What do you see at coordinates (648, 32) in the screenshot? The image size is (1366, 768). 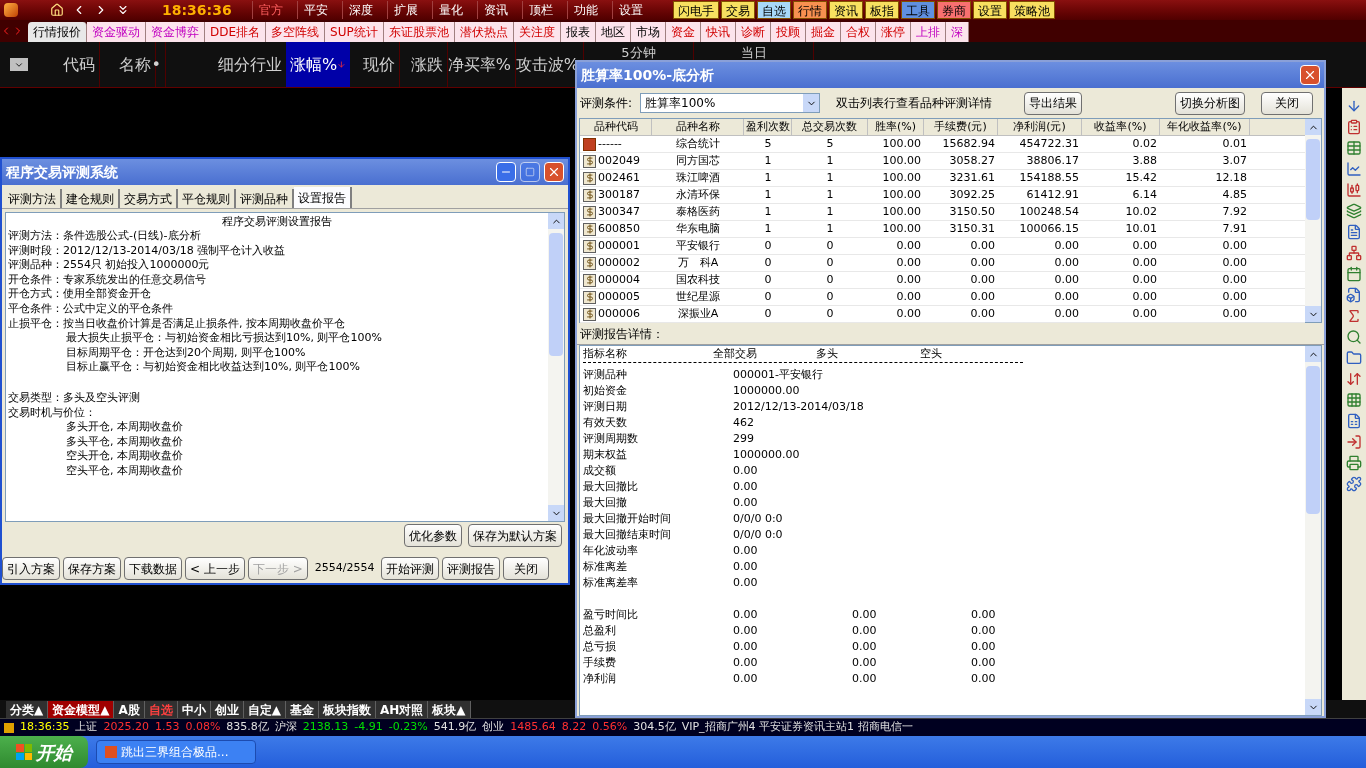 I see `tab: 市场` at bounding box center [648, 32].